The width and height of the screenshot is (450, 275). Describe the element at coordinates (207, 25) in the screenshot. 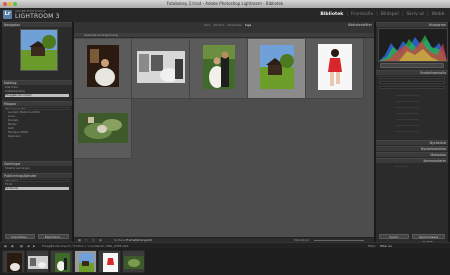

I see `filter-tab-text: Text` at that location.